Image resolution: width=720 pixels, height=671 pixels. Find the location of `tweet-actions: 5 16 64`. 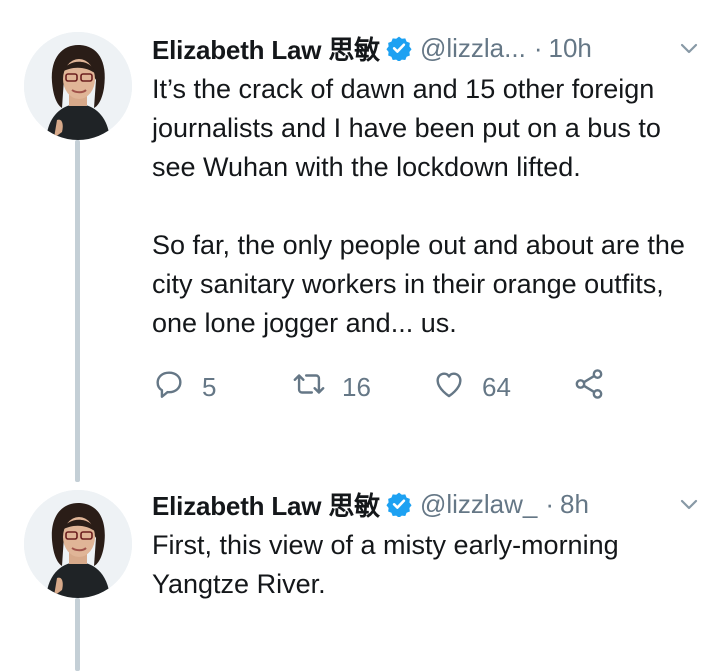

tweet-actions: 5 16 64 is located at coordinates (427, 387).